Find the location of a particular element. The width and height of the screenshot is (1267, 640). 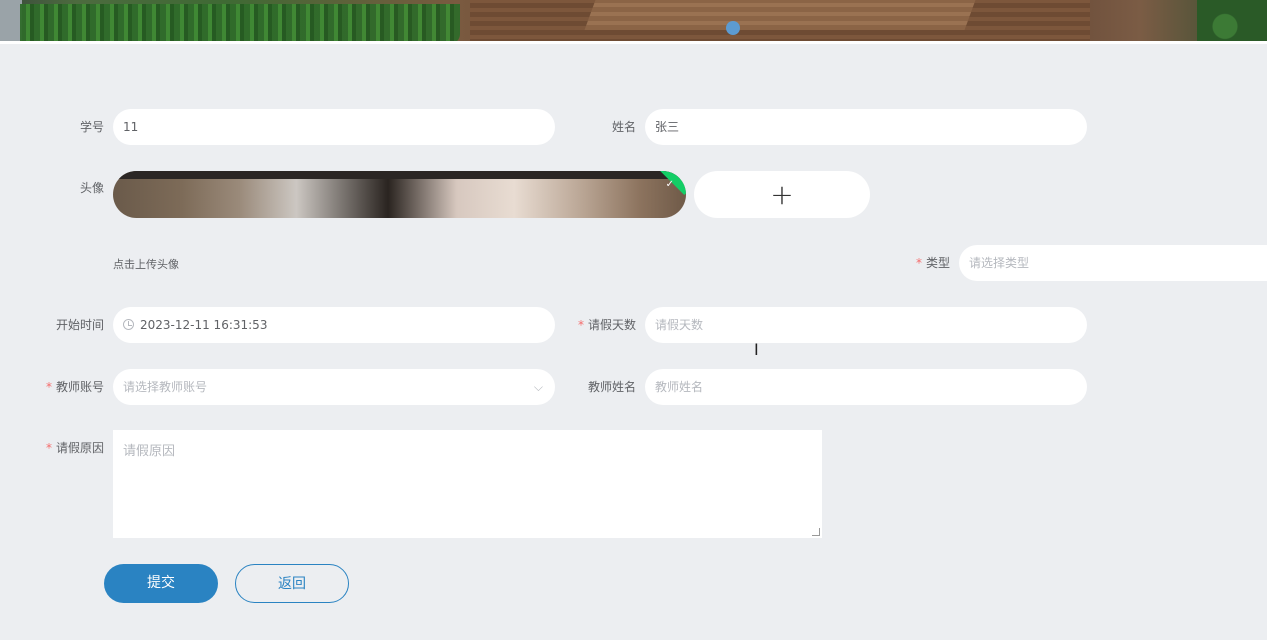

teacher-account-select: 请选择教师账号 ⌵ is located at coordinates (334, 387).